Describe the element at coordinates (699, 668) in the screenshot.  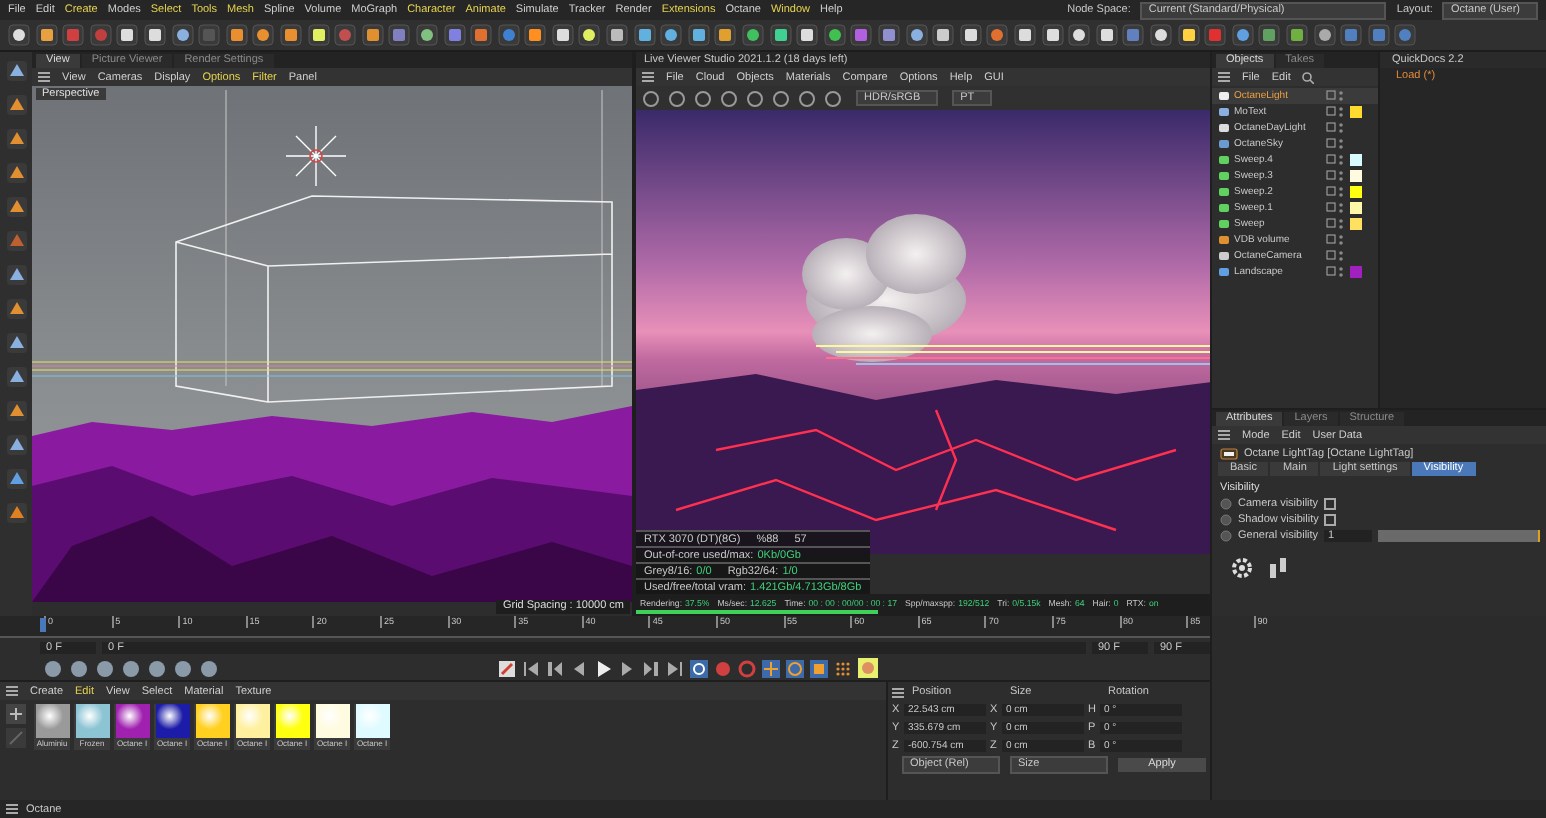
I see `loop-icon` at that location.